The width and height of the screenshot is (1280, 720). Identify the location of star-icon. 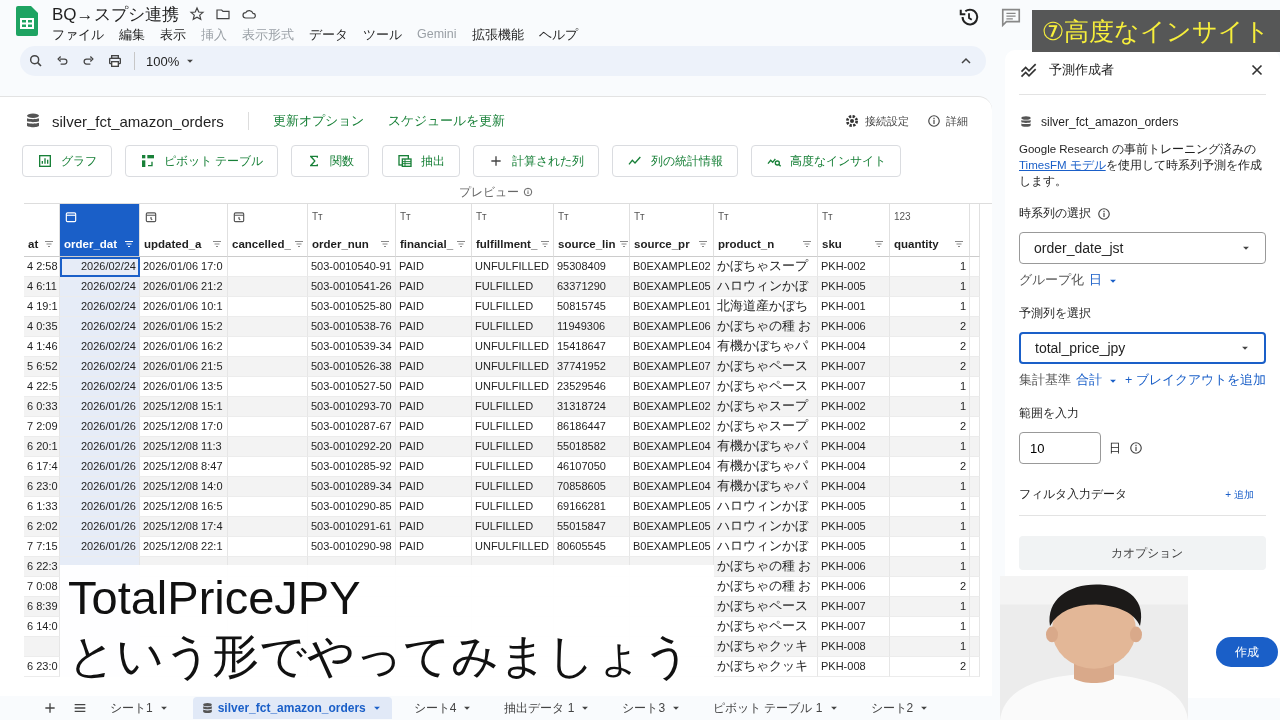
(196, 14).